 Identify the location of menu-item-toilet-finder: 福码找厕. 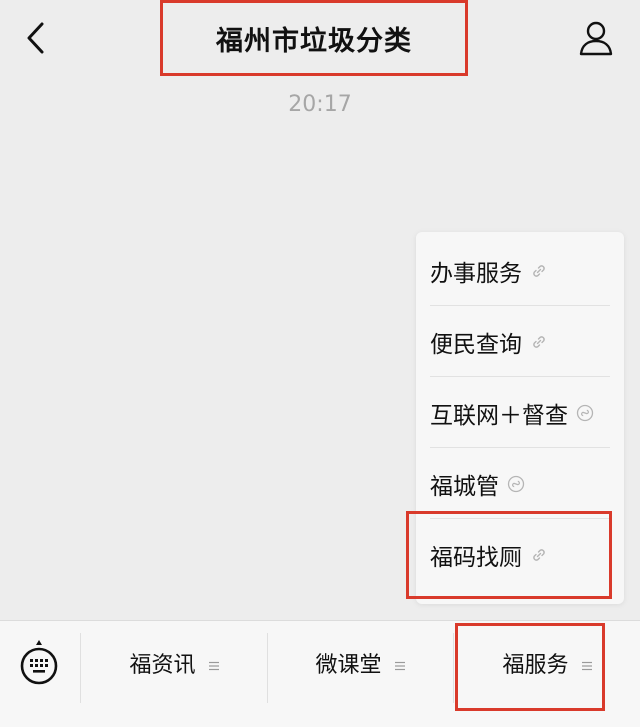
(520, 555).